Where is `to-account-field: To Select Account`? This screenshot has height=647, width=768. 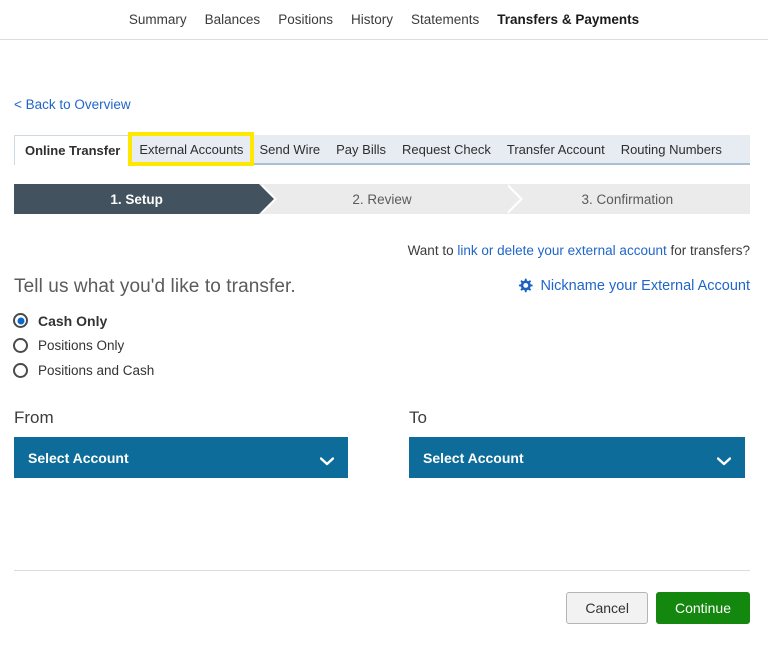
to-account-field: To Select Account is located at coordinates (577, 443).